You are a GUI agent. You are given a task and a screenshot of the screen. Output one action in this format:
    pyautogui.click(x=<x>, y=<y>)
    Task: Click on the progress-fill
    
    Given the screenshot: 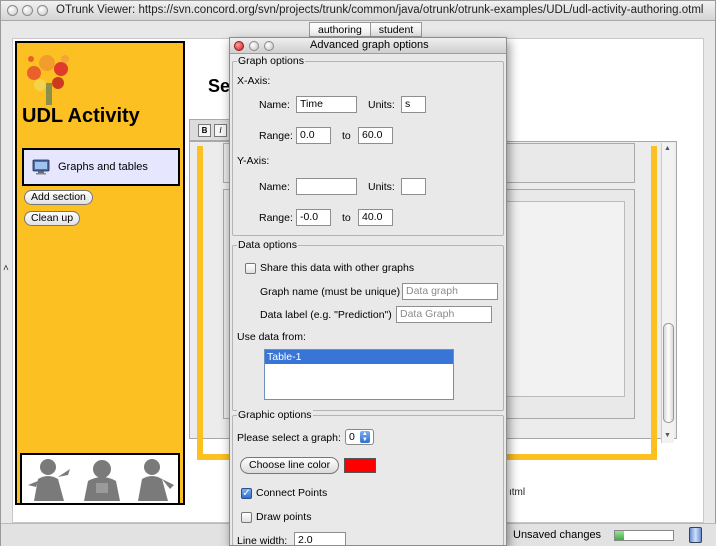 What is the action you would take?
    pyautogui.click(x=619, y=535)
    